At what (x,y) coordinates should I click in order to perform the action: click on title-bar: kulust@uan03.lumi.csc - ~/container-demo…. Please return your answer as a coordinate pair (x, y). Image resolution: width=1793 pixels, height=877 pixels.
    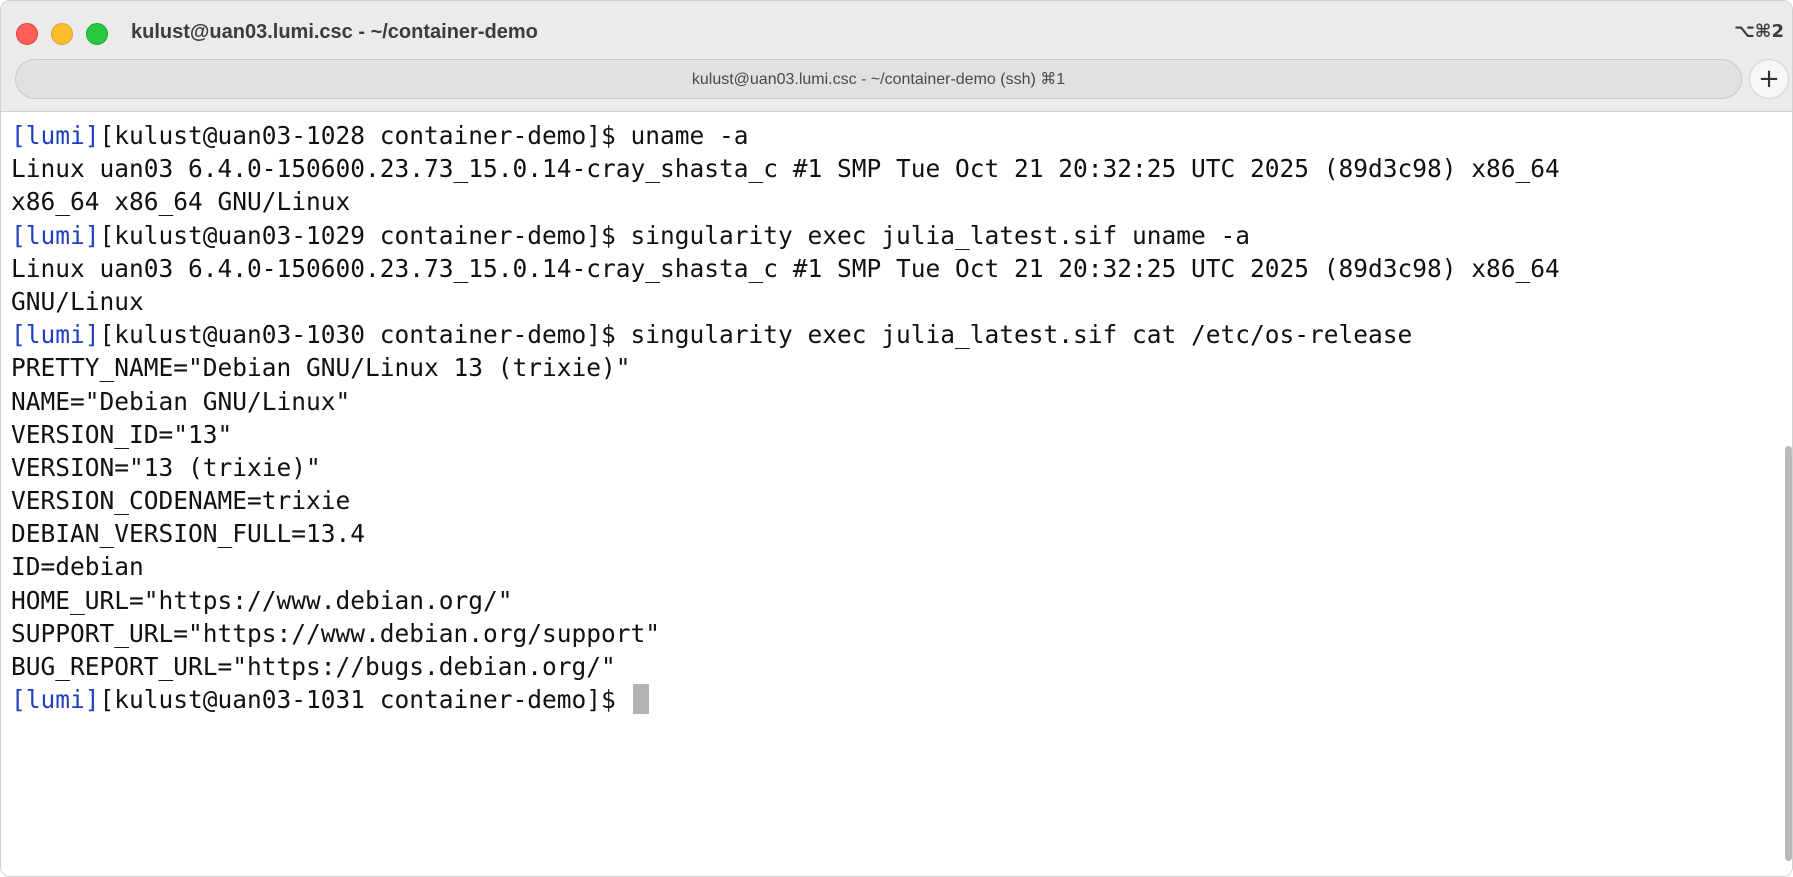
    Looking at the image, I should click on (896, 56).